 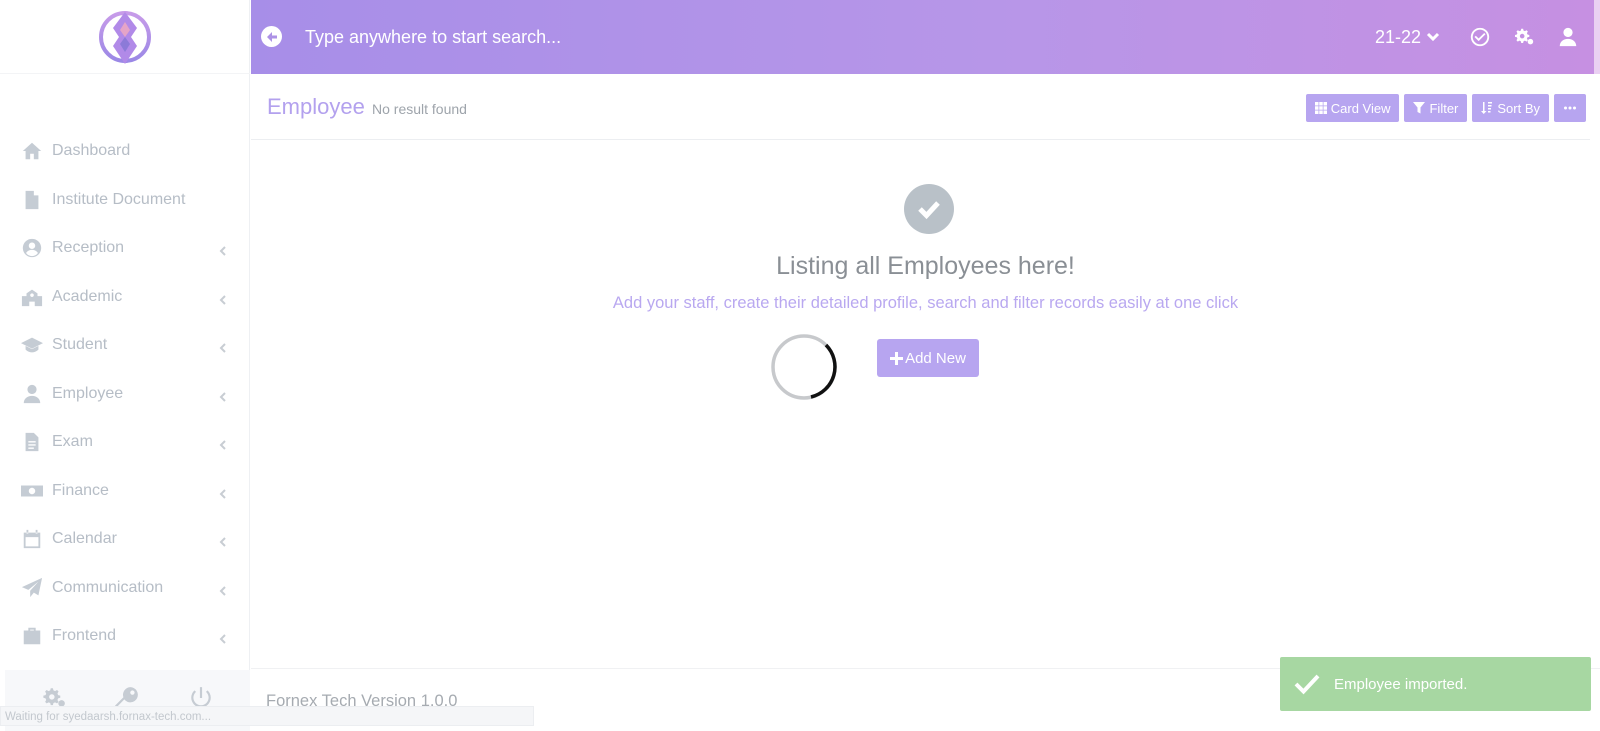 What do you see at coordinates (1307, 684) in the screenshot?
I see `checkmark-icon` at bounding box center [1307, 684].